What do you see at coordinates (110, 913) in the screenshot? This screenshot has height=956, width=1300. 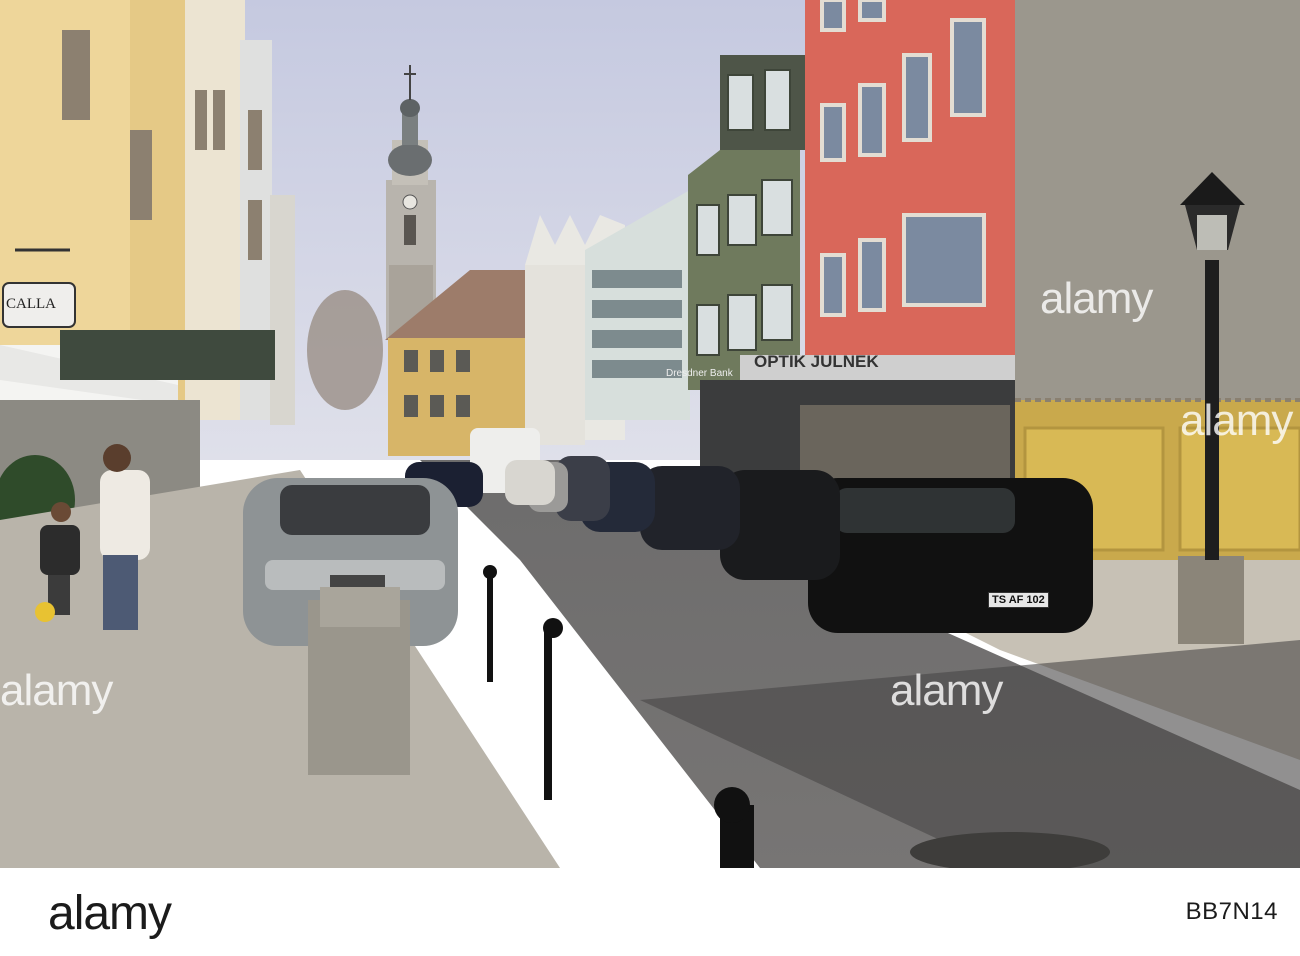 I see `alamy-logo: alamy` at bounding box center [110, 913].